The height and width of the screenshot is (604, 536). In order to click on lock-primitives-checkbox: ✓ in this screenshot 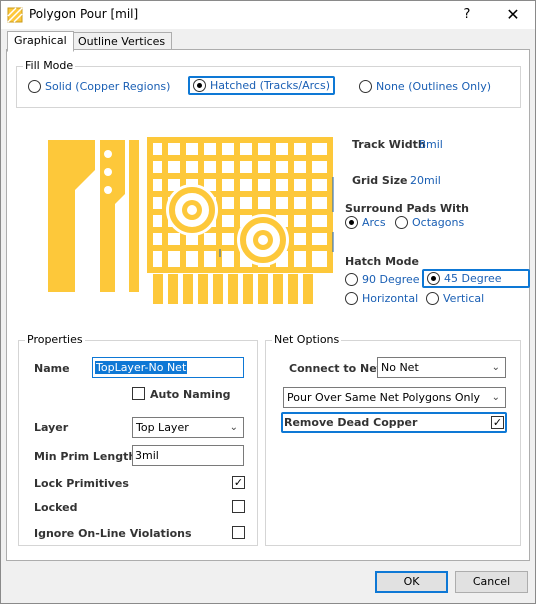, I will do `click(238, 482)`.